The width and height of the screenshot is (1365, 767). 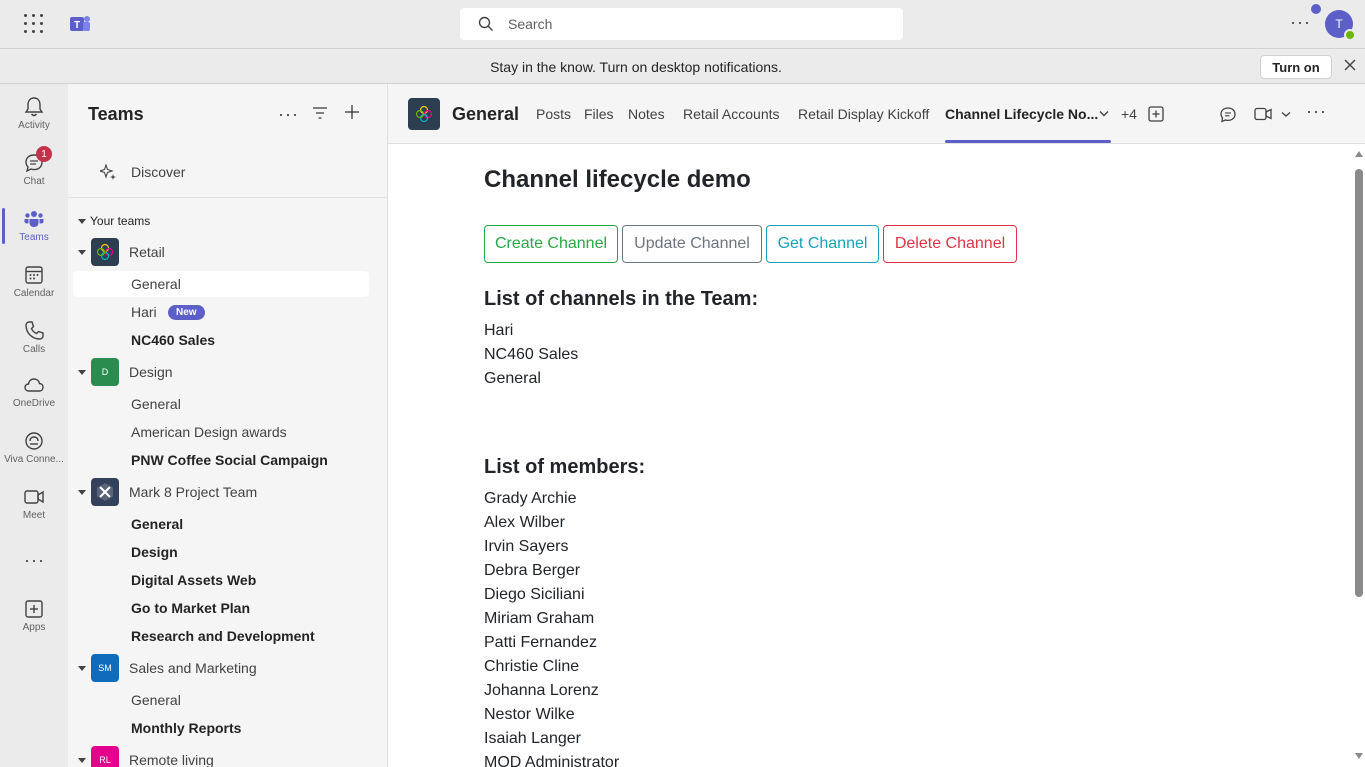 I want to click on teams-logo-icon: T, so click(x=80, y=23).